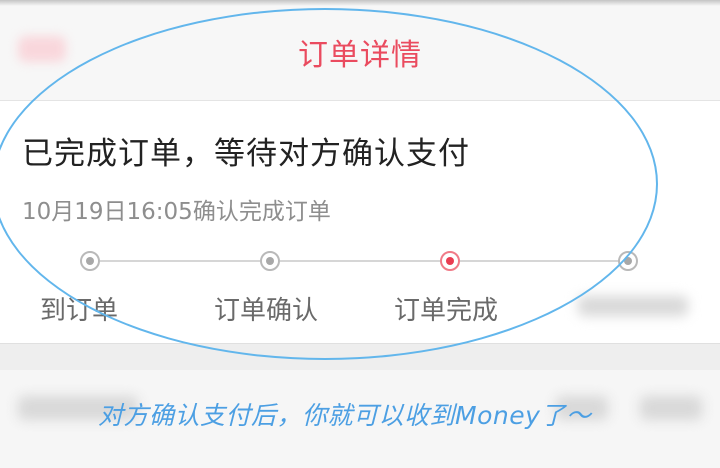 This screenshot has width=720, height=468. I want to click on page-title: 订单详情, so click(360, 55).